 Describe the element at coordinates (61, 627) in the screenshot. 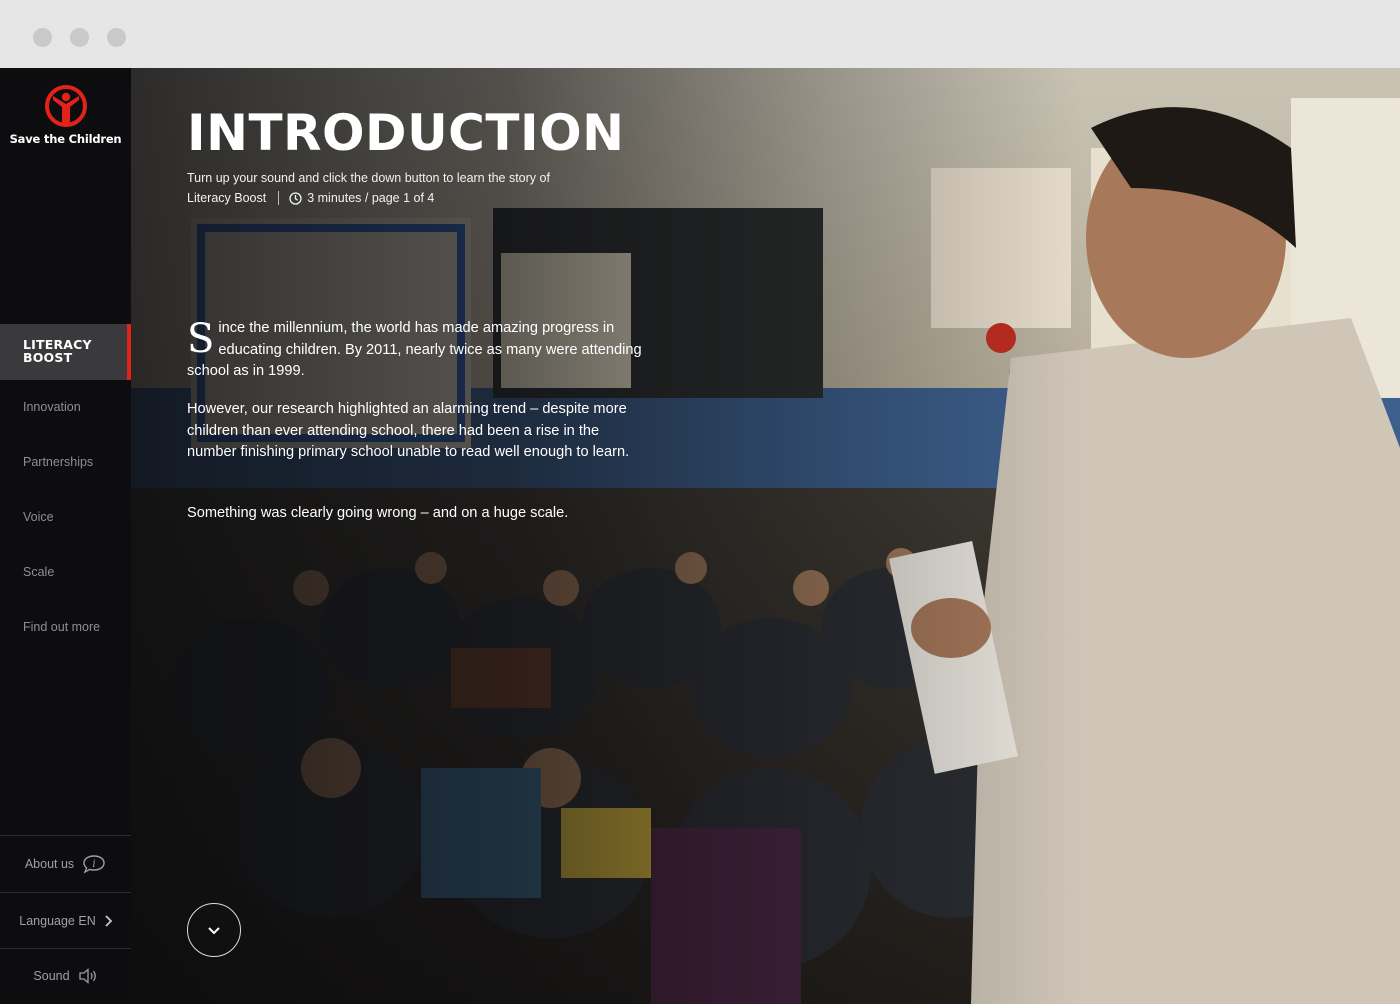

I see `sidebar-item-find-out-more: Find out more` at that location.